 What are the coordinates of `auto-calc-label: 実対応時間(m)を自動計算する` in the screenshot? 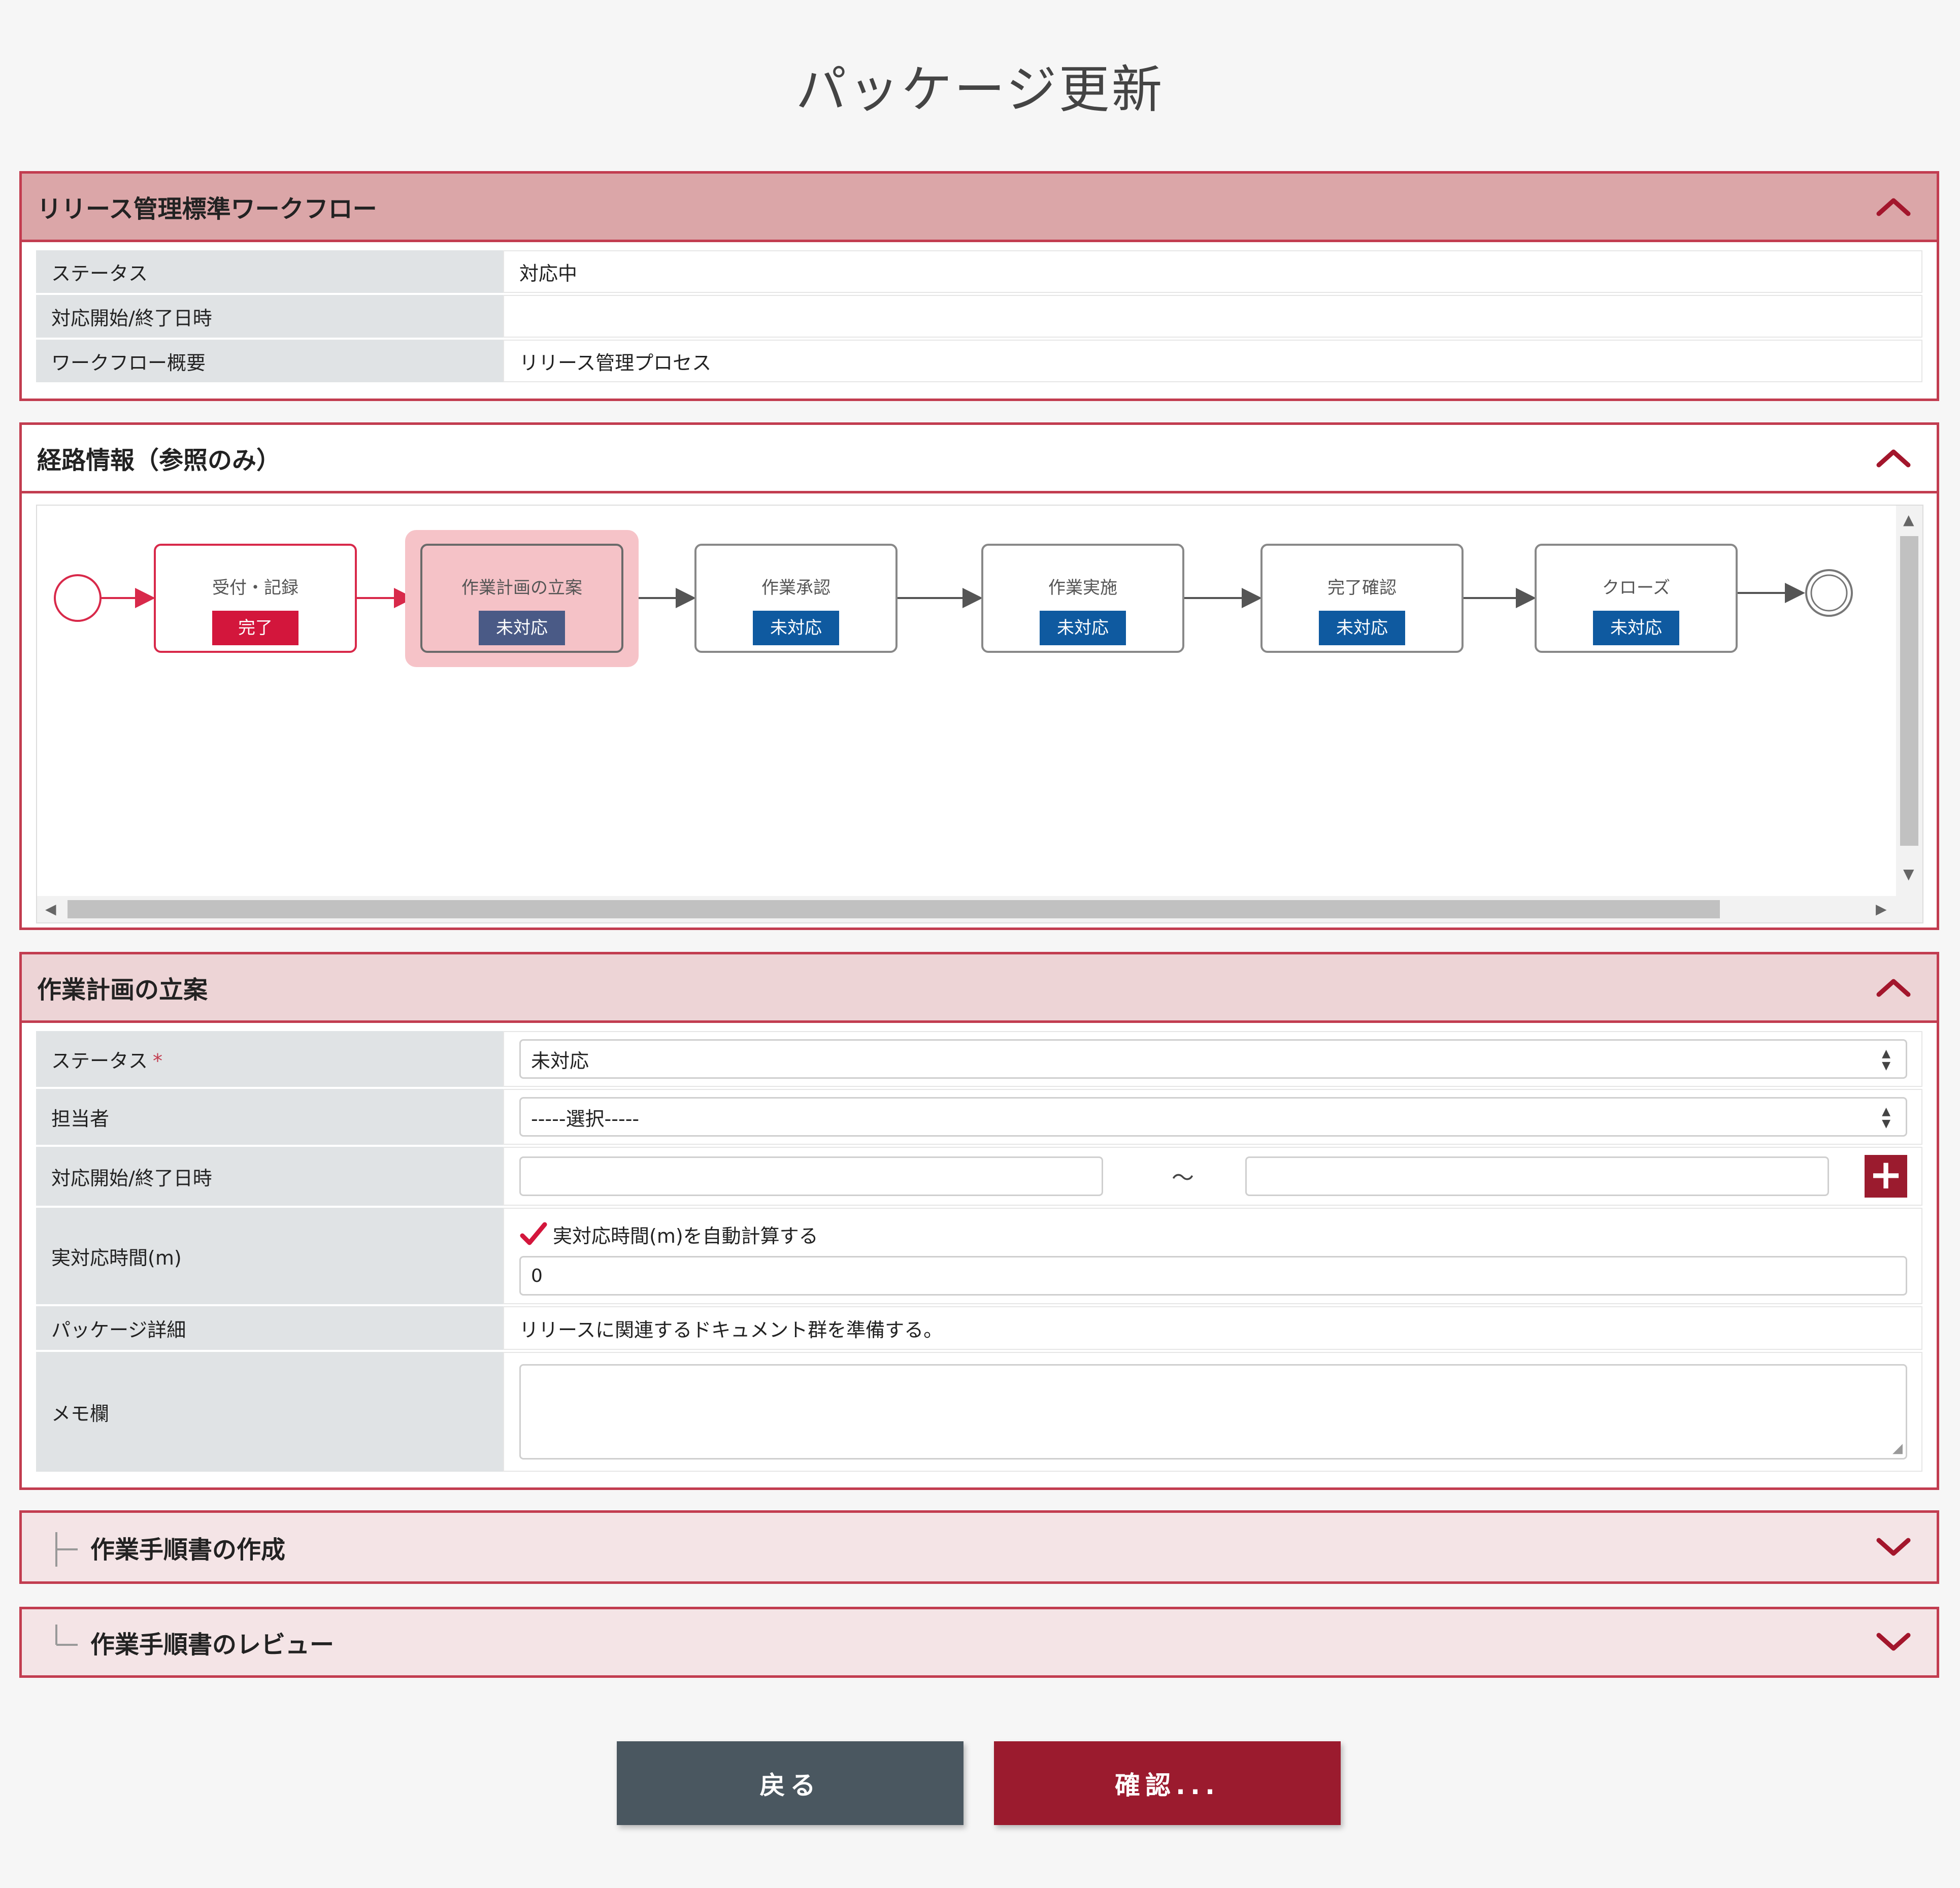 It's located at (685, 1235).